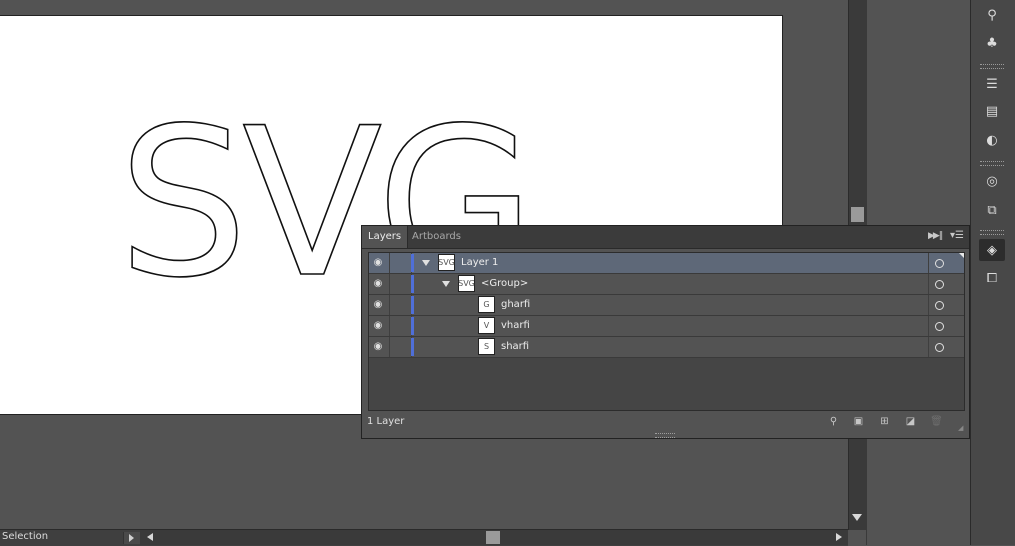  I want to click on layer-name: sharfi, so click(515, 346).